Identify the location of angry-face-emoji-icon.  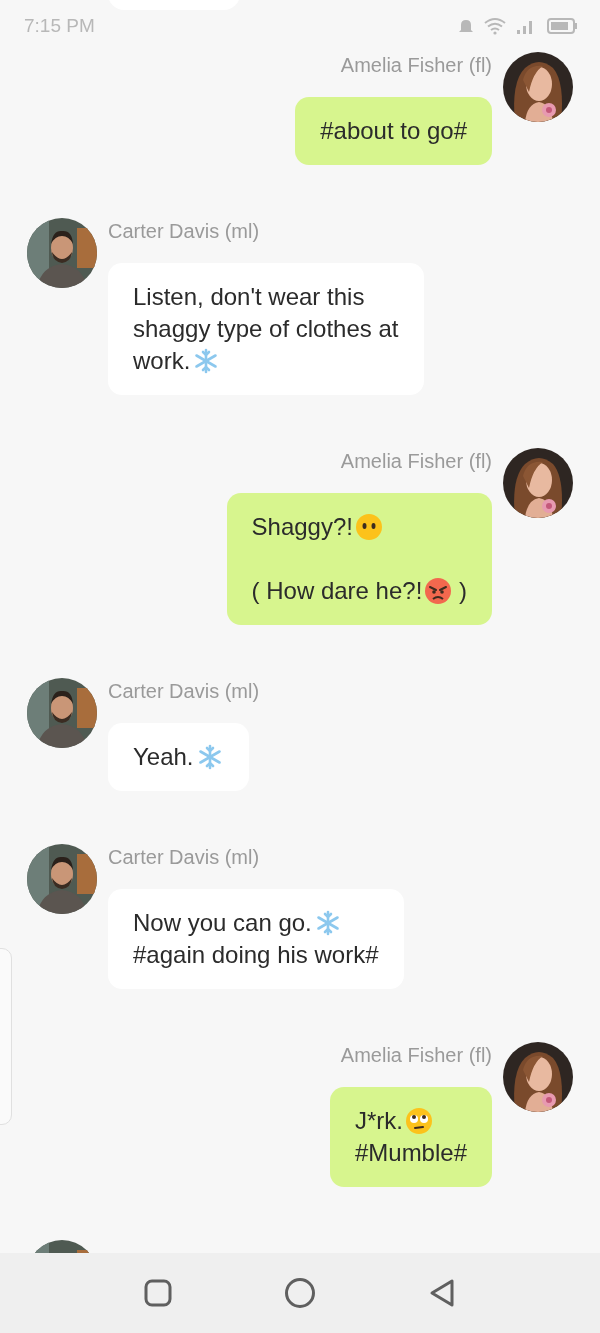
(438, 591).